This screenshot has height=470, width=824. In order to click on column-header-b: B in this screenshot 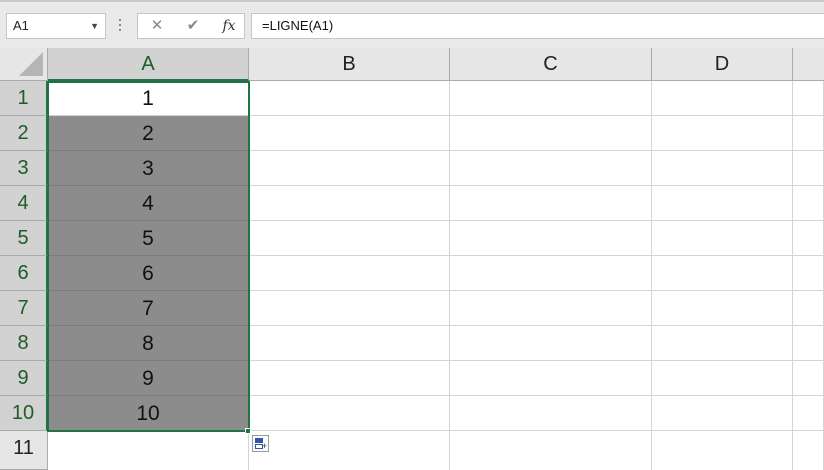, I will do `click(349, 64)`.